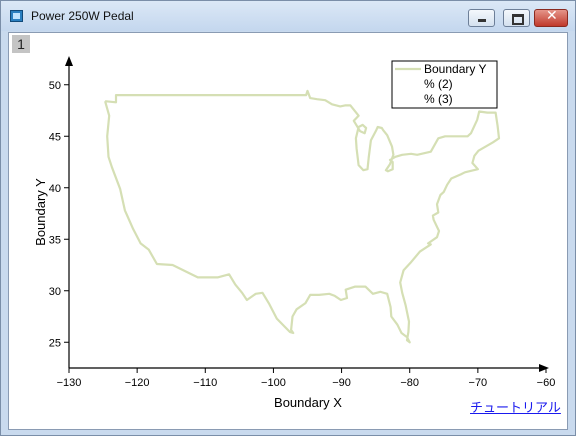 The width and height of the screenshot is (576, 436). I want to click on x-tick-label: −100, so click(273, 383).